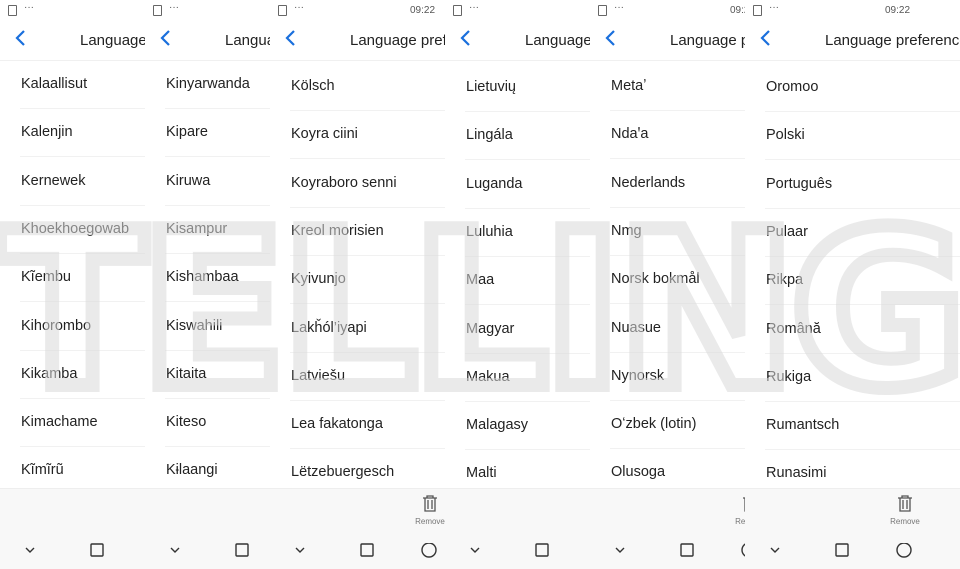  I want to click on language-item: Norsk bokmål, so click(677, 280).